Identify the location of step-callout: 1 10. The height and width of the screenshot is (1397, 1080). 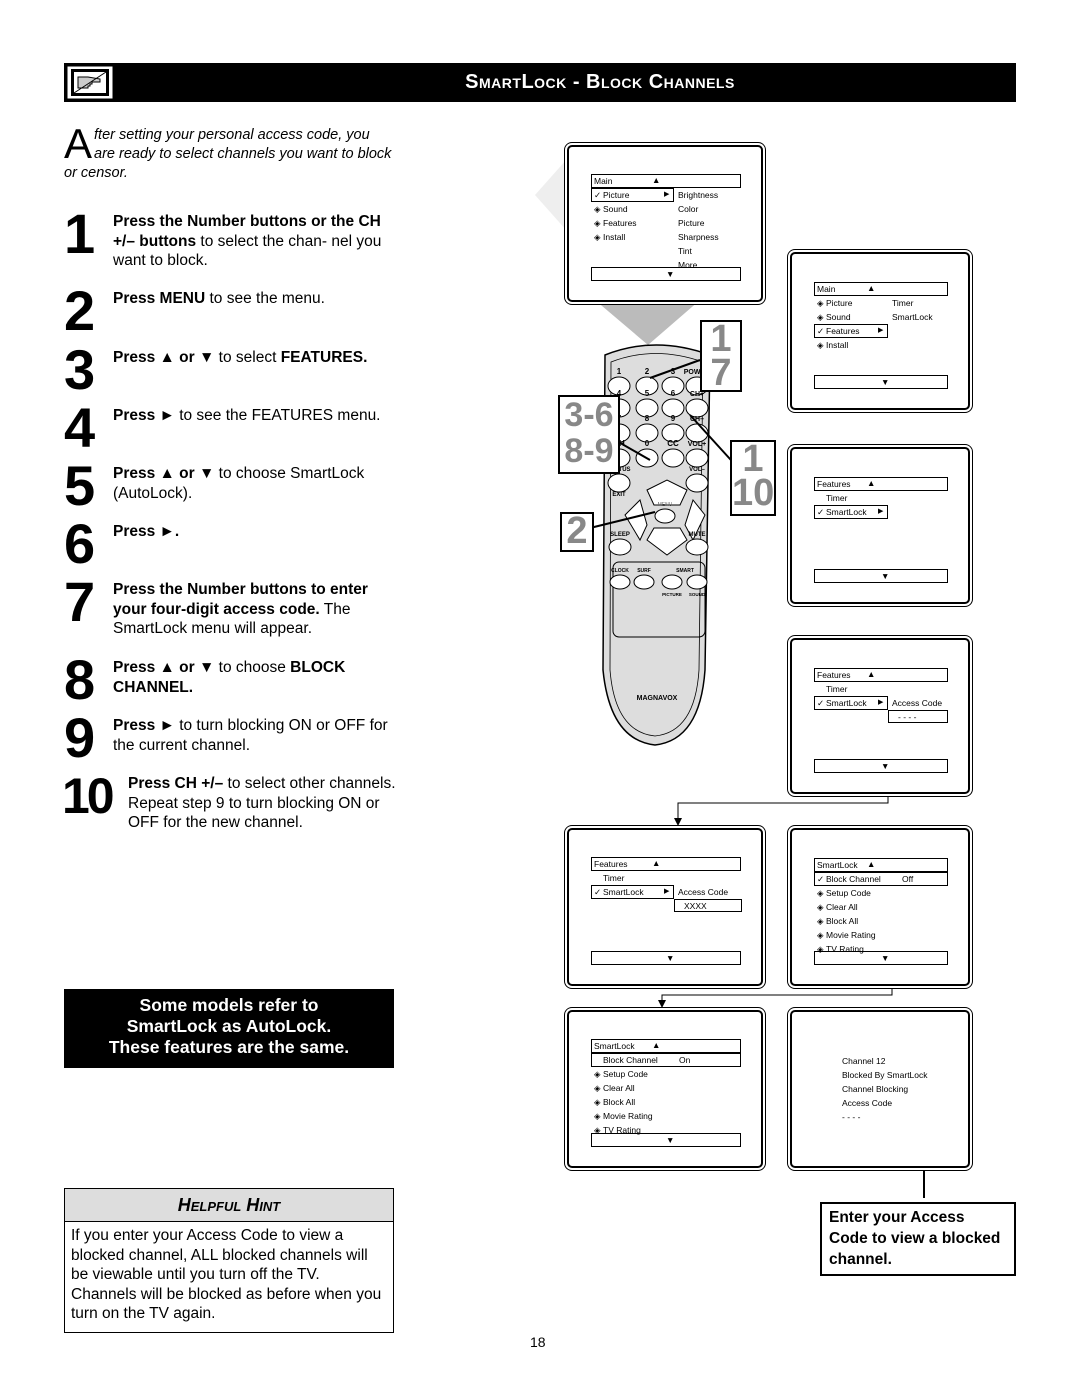
(753, 478).